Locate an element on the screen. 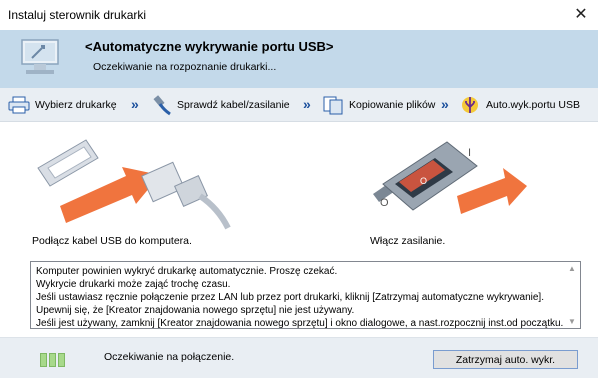  connection-progress-indicator is located at coordinates (52, 360).